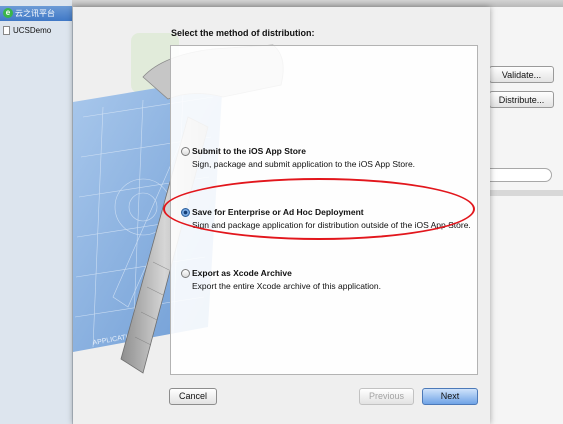  What do you see at coordinates (317, 3) in the screenshot?
I see `window-titlebar` at bounding box center [317, 3].